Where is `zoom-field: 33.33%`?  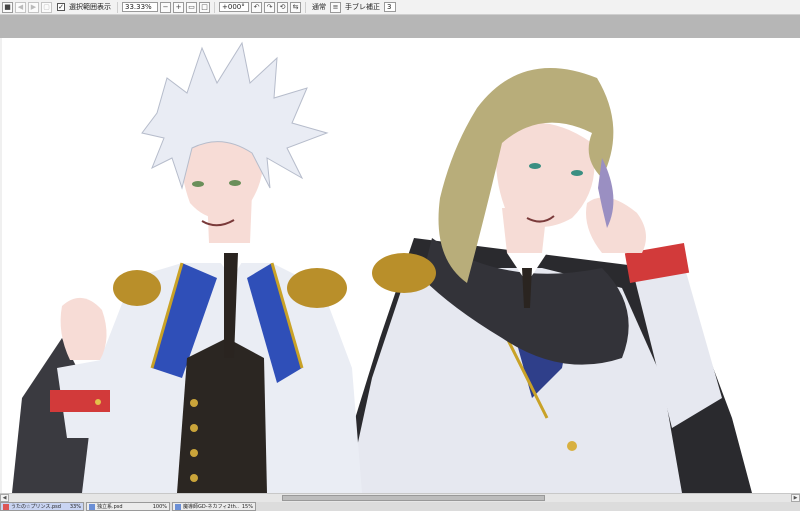
zoom-field: 33.33% is located at coordinates (140, 7).